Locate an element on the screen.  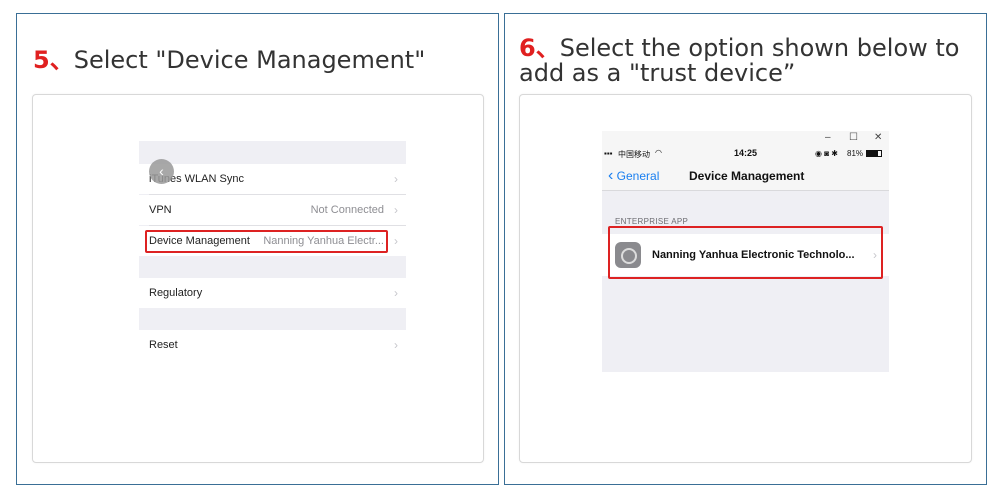
step6-number: 6、 is located at coordinates (539, 48).